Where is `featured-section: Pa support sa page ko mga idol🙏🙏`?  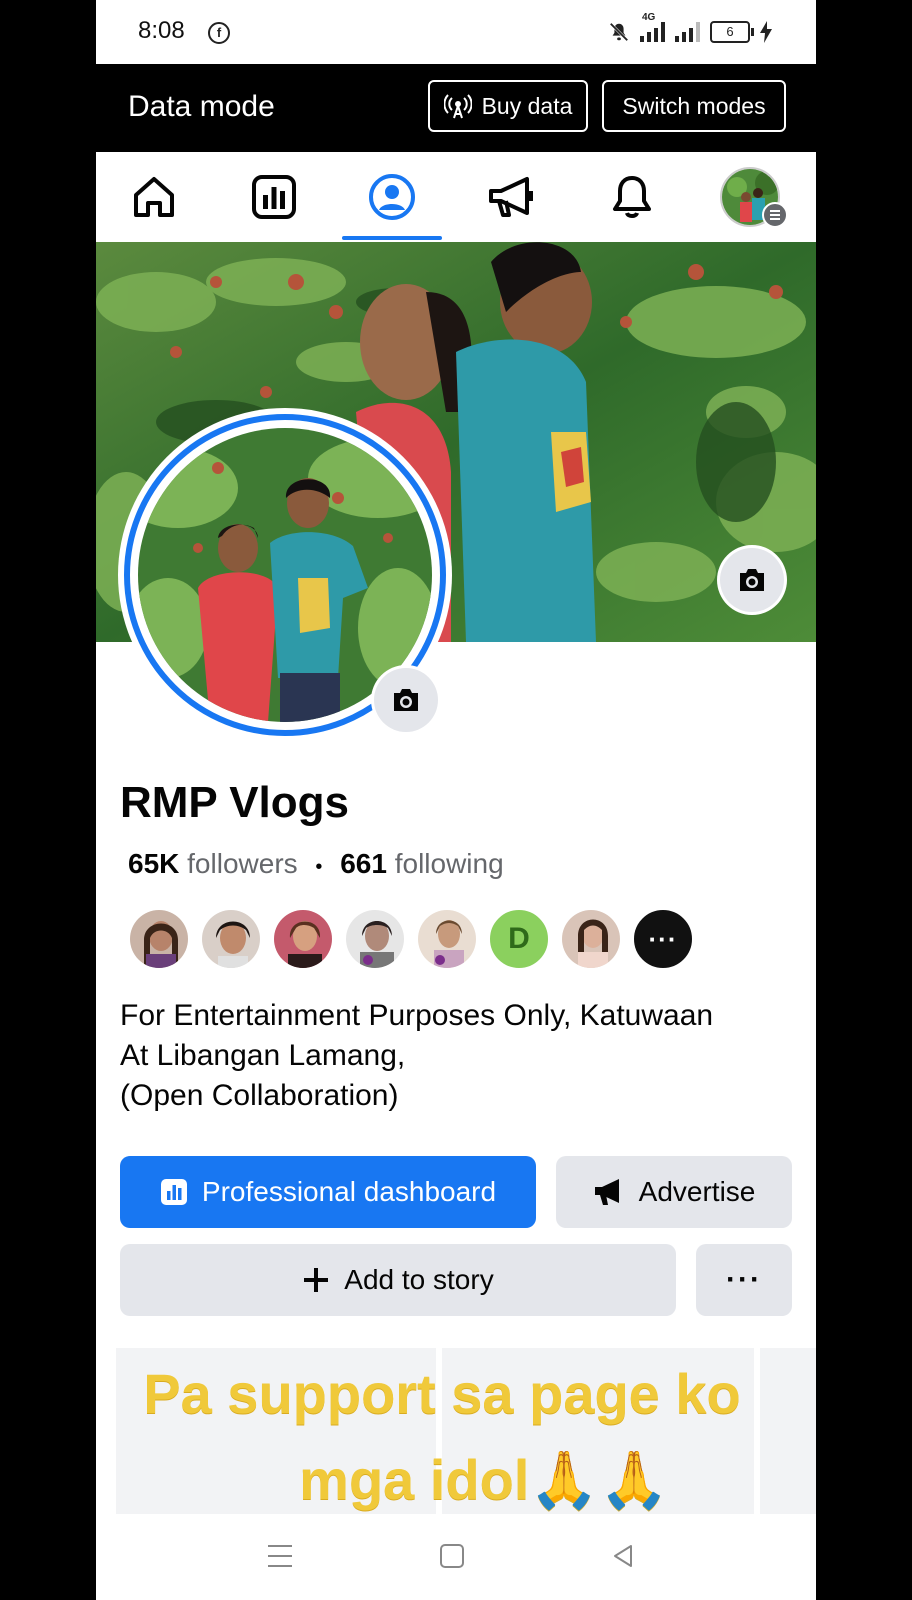
featured-section: Pa support sa page ko mga idol🙏🙏 is located at coordinates (456, 1431).